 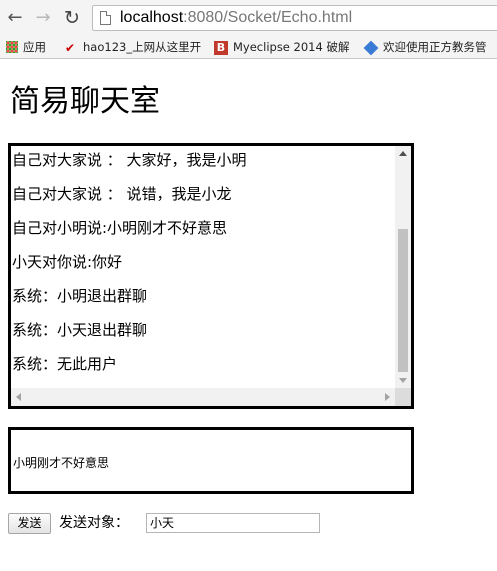 What do you see at coordinates (15, 18) in the screenshot?
I see `back-arrow-icon: ←` at bounding box center [15, 18].